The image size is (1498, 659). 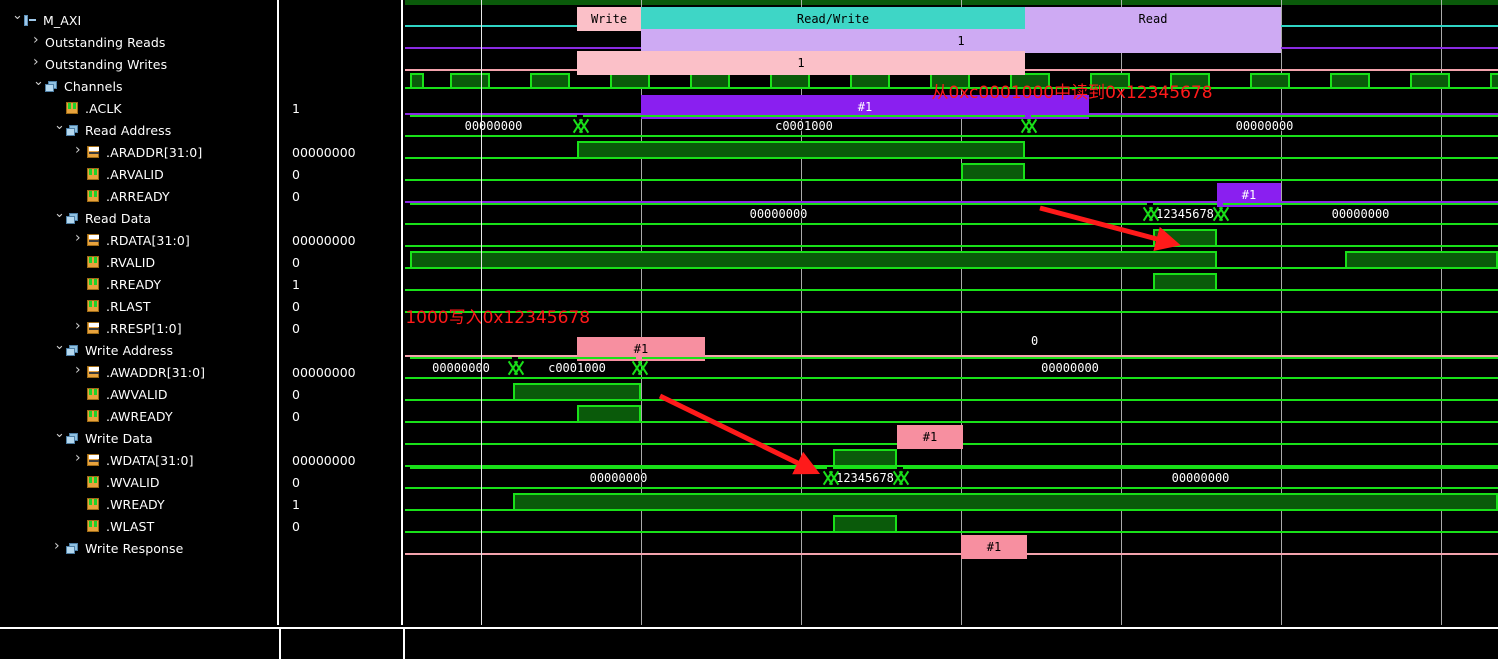 I want to click on signal-rail, so click(x=951, y=290).